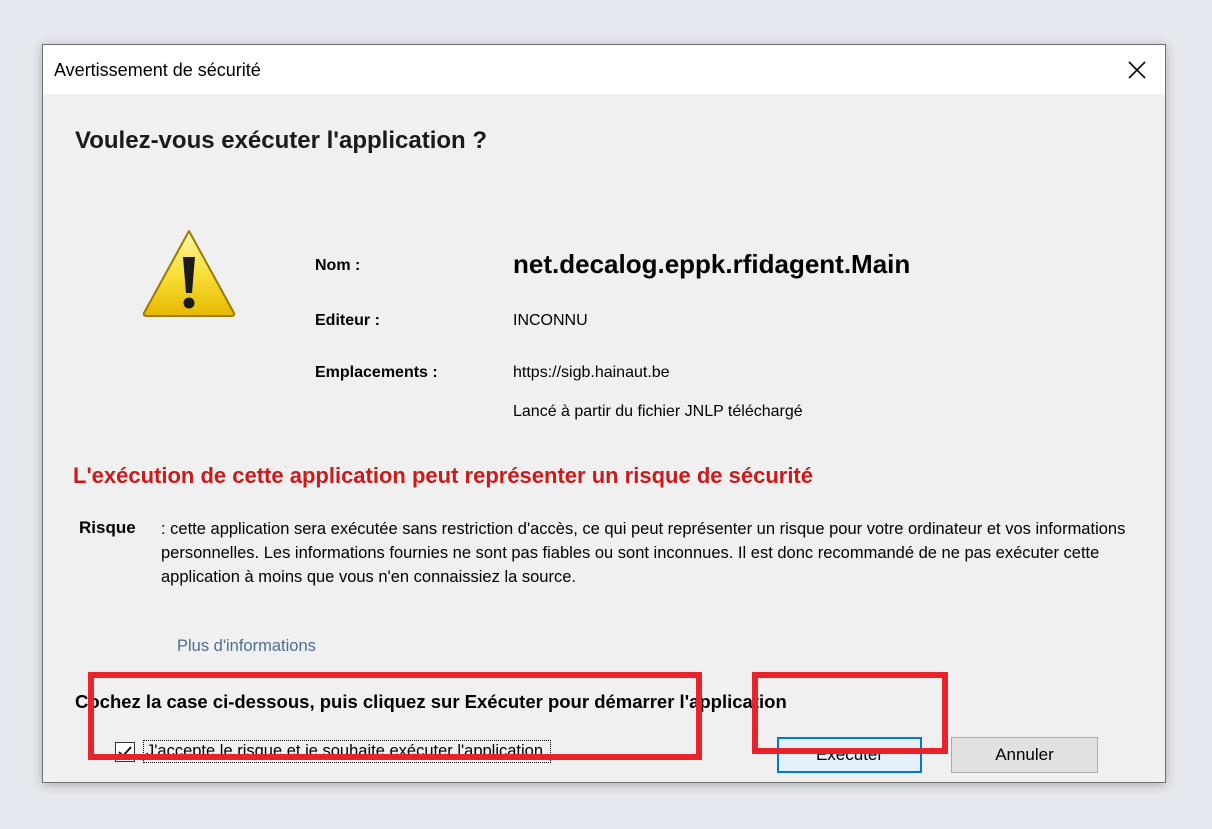 The image size is (1212, 829). Describe the element at coordinates (107, 527) in the screenshot. I see `risk-label: Risque` at that location.